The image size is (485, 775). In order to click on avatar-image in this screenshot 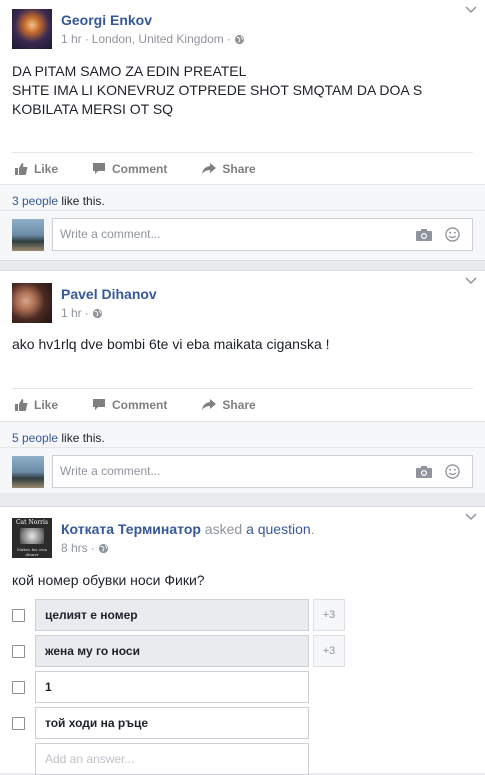, I will do `click(32, 536)`.